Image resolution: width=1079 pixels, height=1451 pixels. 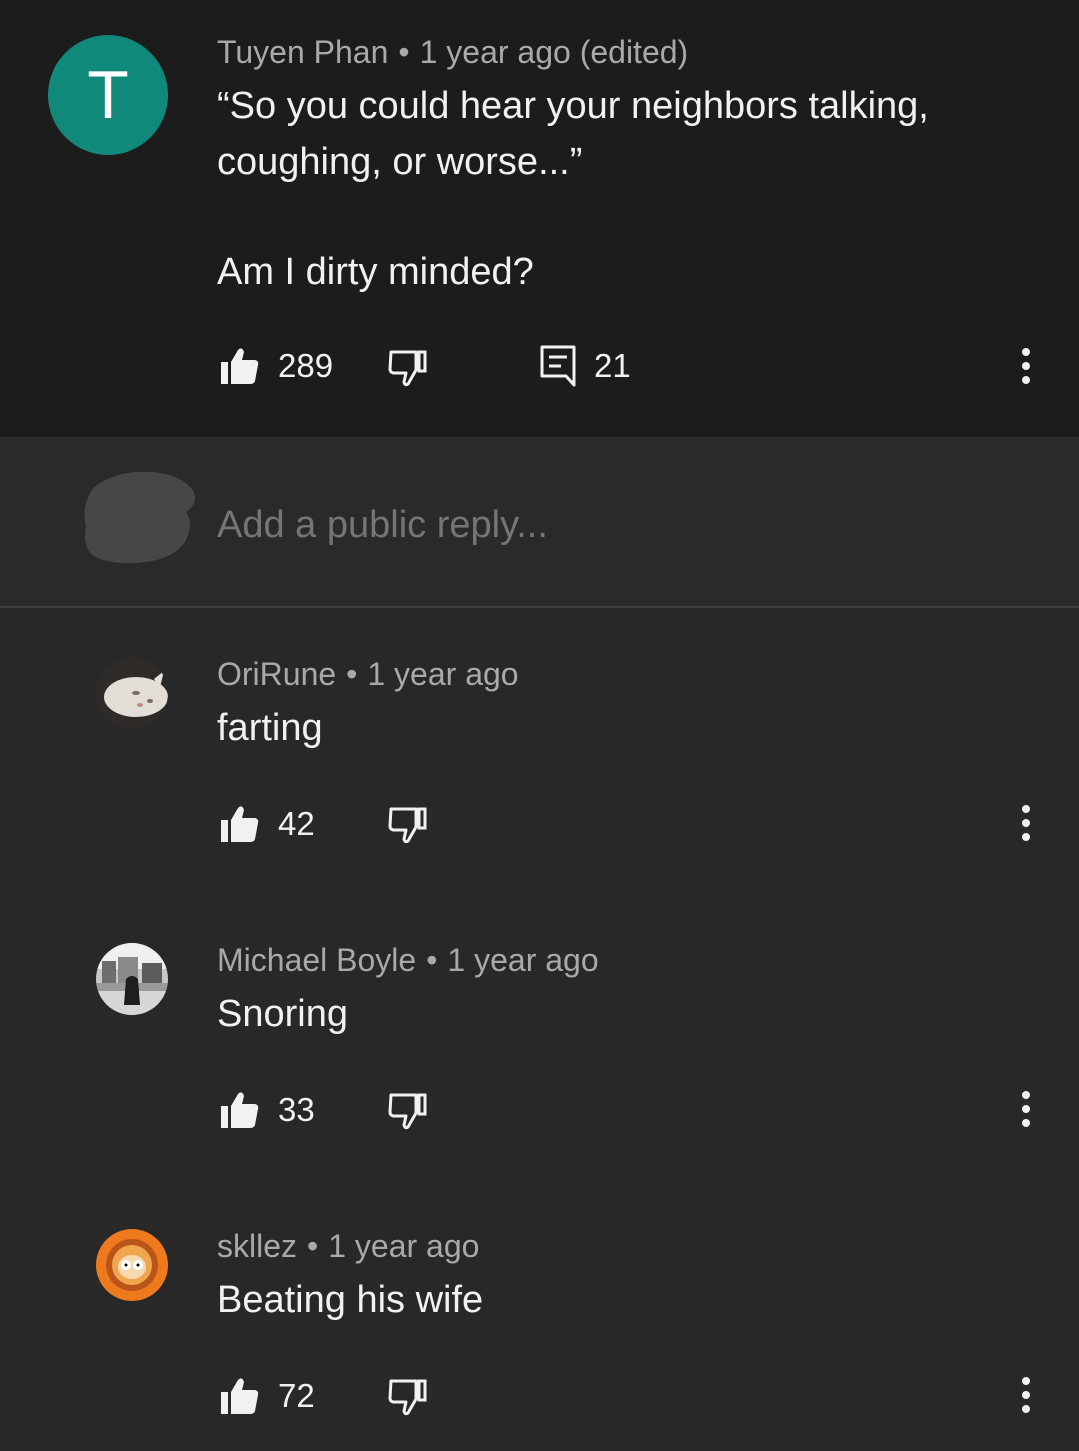 What do you see at coordinates (585, 366) in the screenshot?
I see `reply-button: 21` at bounding box center [585, 366].